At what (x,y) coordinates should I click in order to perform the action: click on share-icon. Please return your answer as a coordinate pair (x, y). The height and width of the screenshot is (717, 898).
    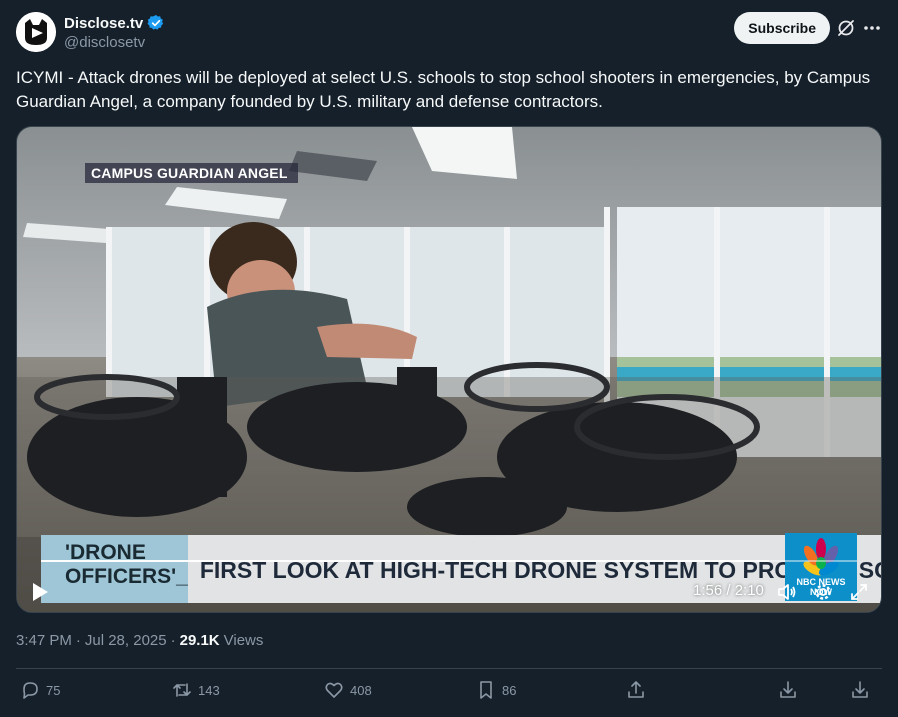
    Looking at the image, I should click on (636, 689).